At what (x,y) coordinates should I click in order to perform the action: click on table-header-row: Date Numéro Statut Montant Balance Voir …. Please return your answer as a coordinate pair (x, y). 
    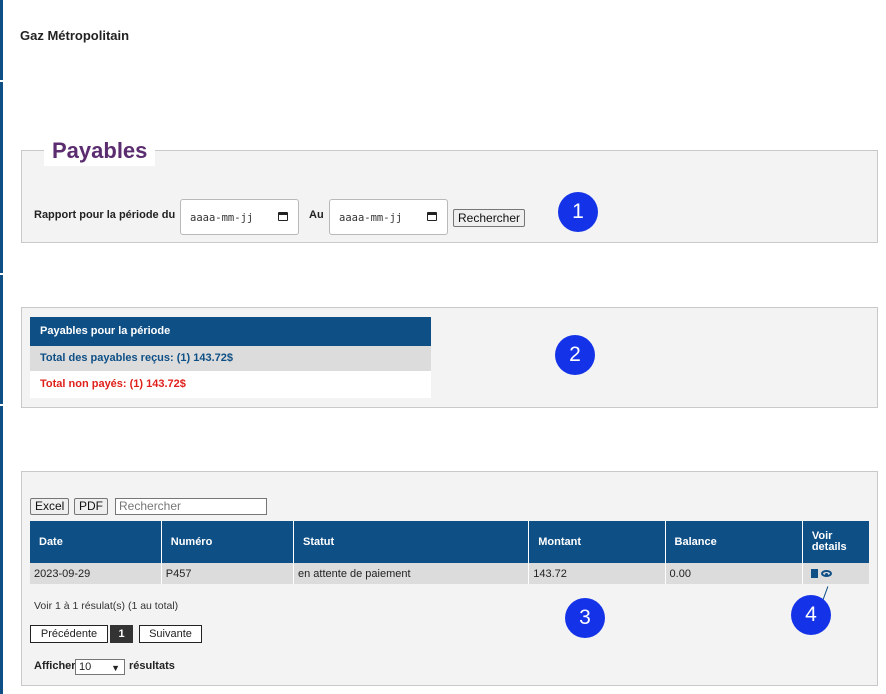
    Looking at the image, I should click on (449, 542).